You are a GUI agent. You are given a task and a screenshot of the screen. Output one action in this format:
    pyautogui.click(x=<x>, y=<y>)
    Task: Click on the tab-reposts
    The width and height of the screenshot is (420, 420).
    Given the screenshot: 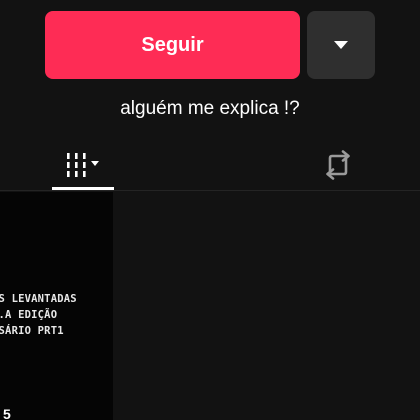 What is the action you would take?
    pyautogui.click(x=338, y=165)
    